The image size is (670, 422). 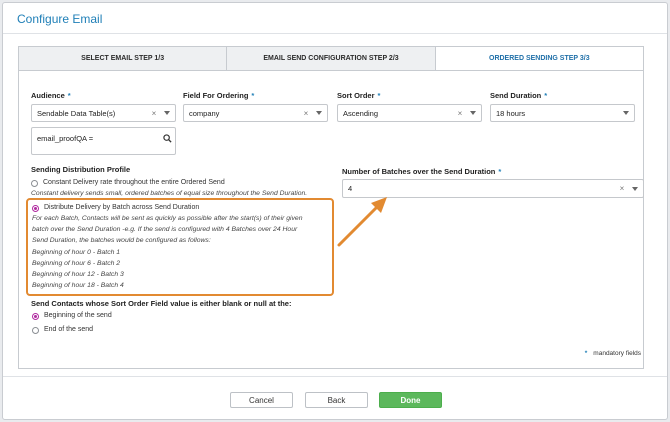 I want to click on batches-value: 4, so click(x=350, y=188).